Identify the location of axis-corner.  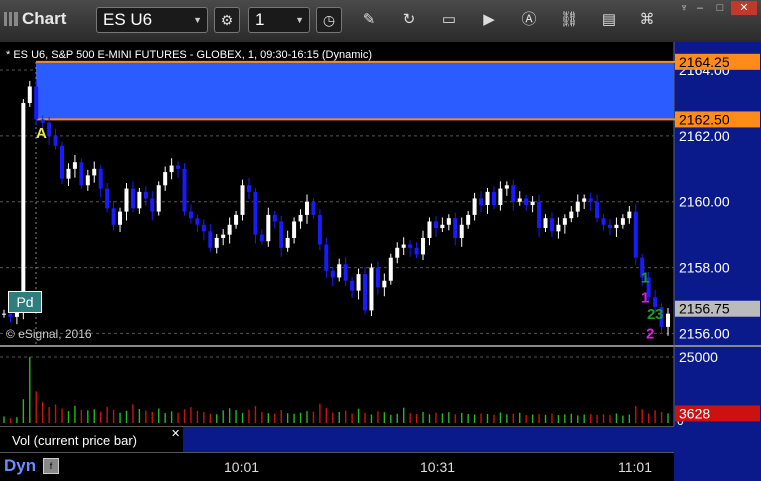
(717, 453).